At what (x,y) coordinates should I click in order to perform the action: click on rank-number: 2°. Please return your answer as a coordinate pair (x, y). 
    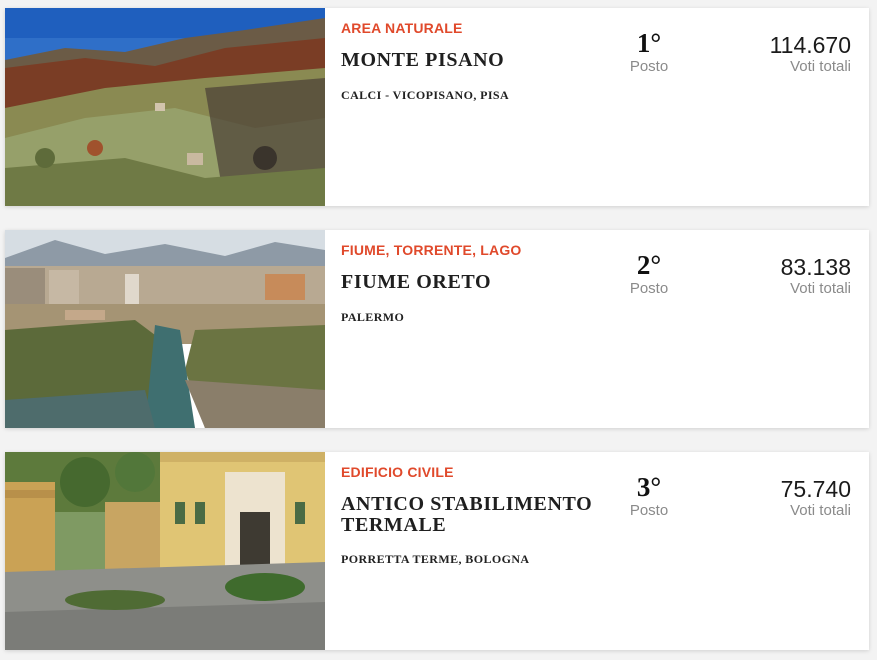
    Looking at the image, I should click on (649, 265).